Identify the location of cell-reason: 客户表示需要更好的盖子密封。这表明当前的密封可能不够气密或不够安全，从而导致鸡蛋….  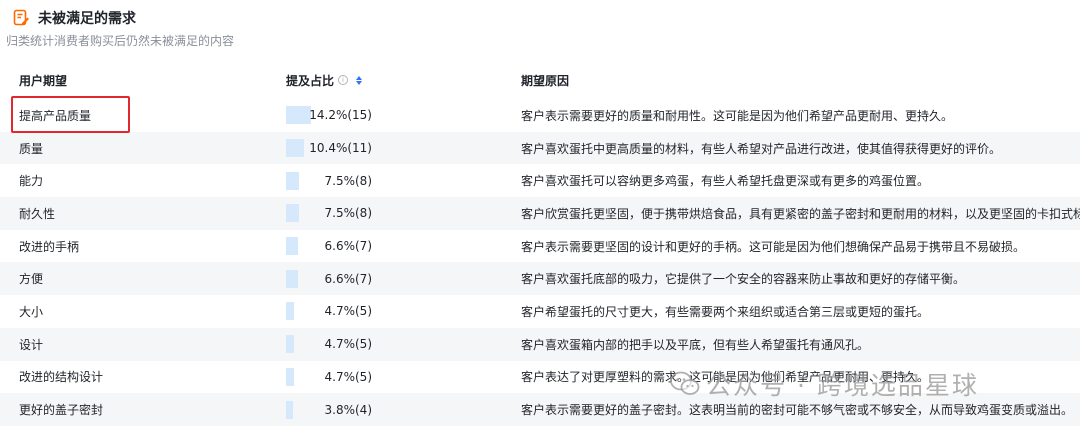
(797, 410).